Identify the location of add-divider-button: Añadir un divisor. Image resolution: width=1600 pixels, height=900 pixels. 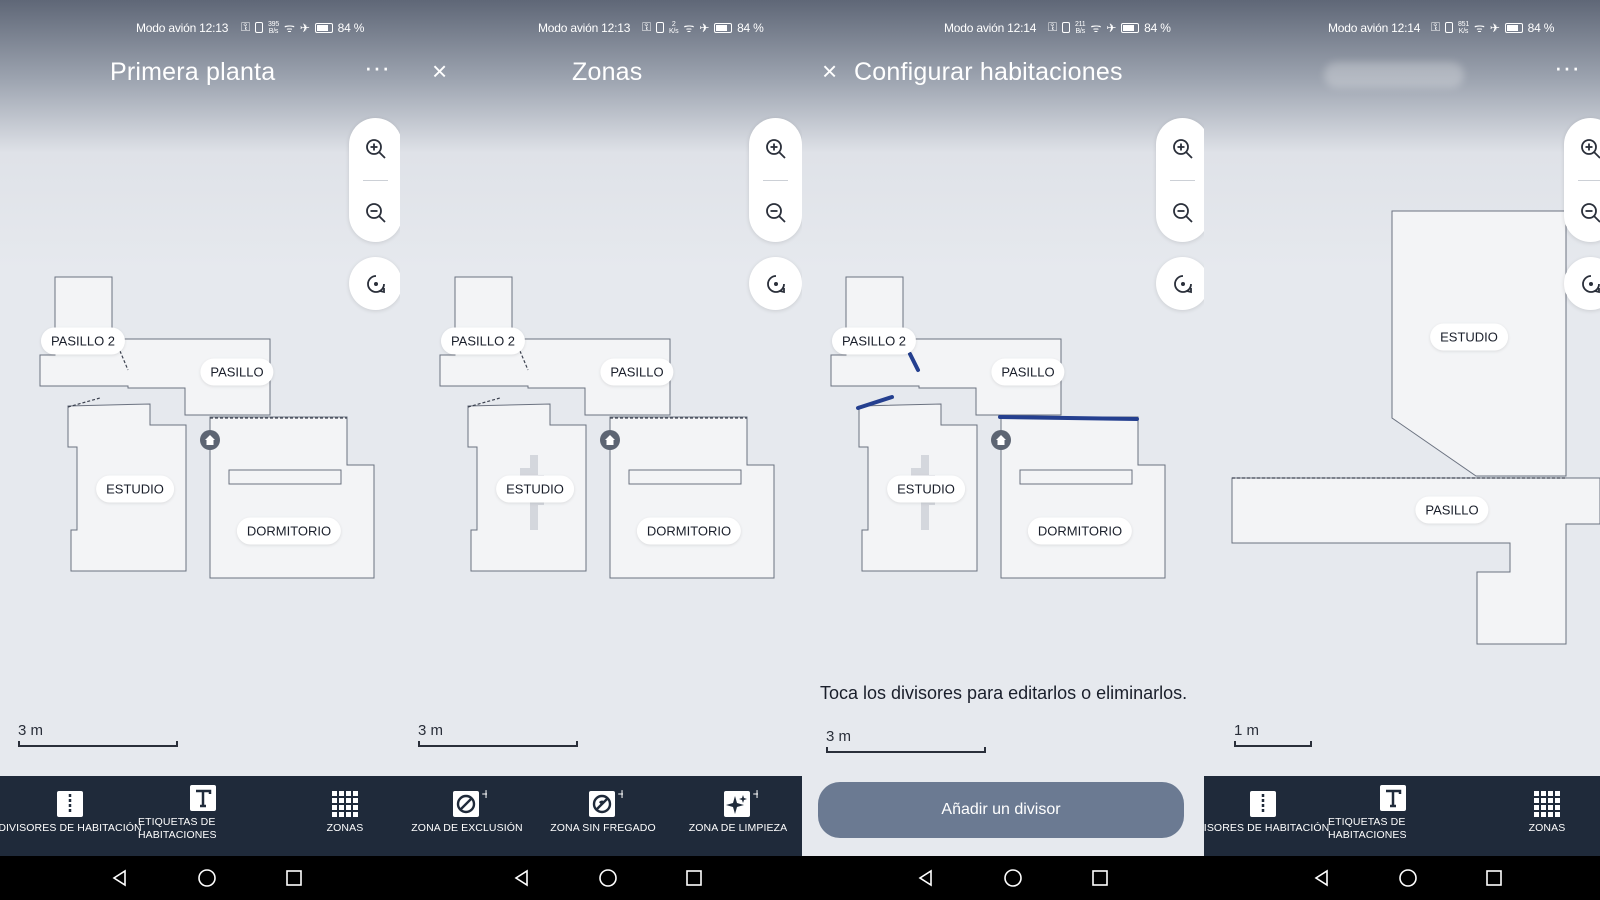
(1001, 810).